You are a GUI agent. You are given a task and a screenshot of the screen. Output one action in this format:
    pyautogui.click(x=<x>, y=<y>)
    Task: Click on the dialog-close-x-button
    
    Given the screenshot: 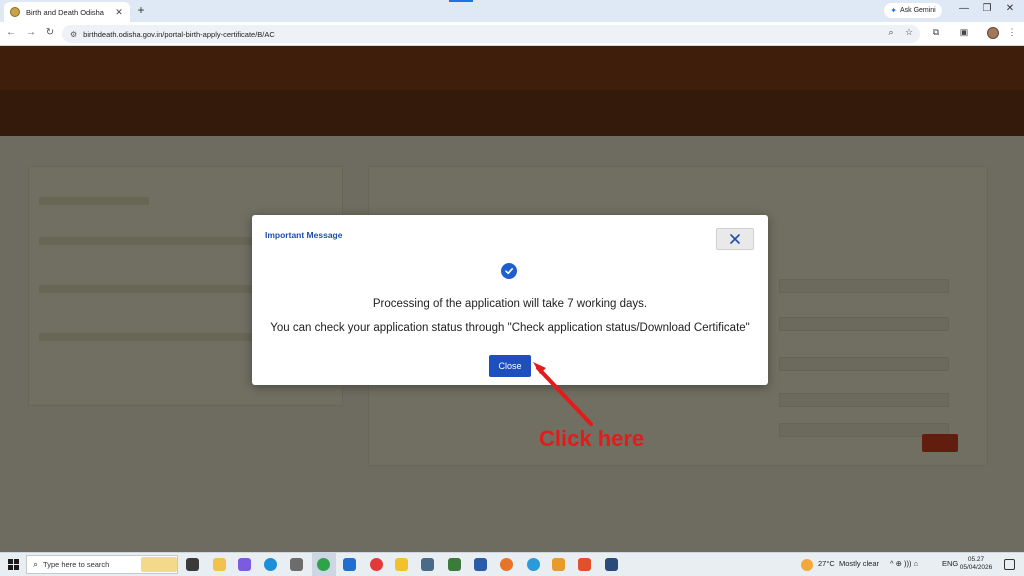 What is the action you would take?
    pyautogui.click(x=735, y=239)
    